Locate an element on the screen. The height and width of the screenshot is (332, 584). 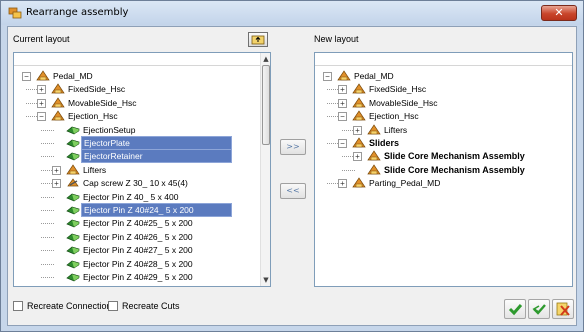
assembly-app-icon is located at coordinates (15, 13).